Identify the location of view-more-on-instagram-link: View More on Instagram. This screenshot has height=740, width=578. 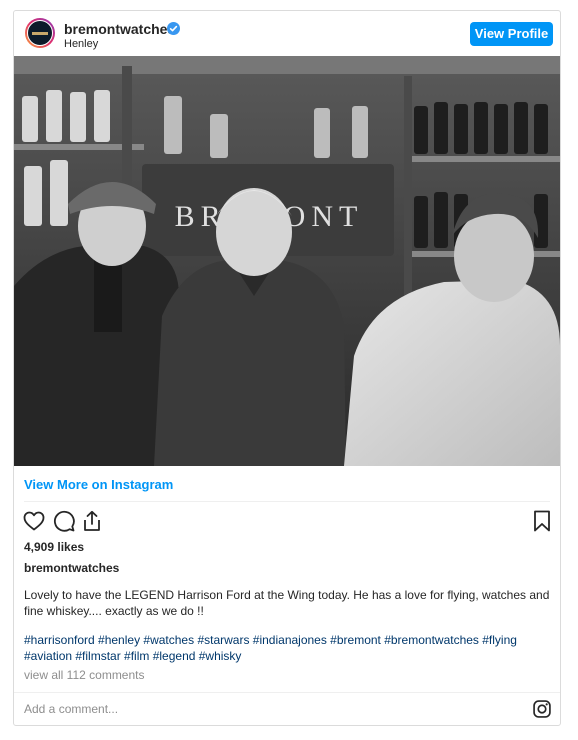
(98, 484).